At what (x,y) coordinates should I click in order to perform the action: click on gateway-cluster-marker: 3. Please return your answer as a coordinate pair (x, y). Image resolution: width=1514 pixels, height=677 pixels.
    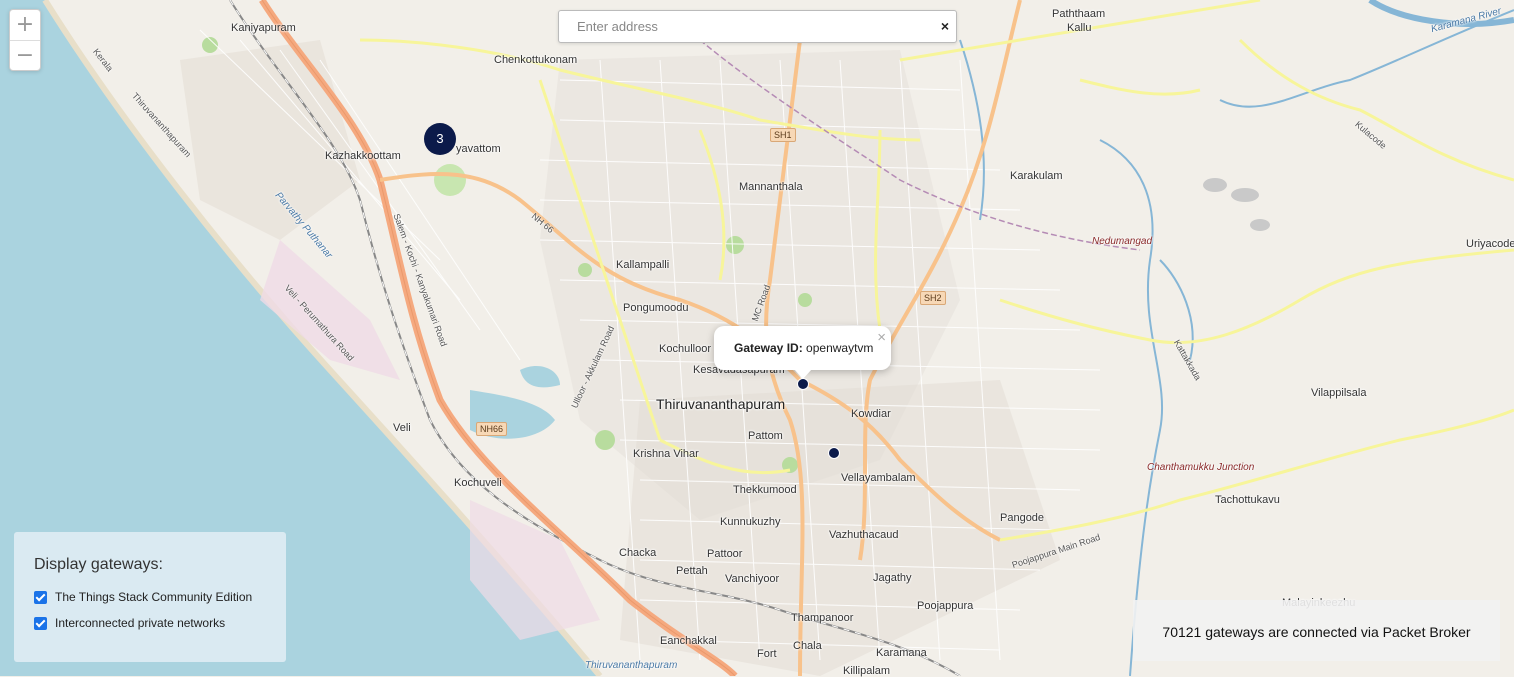
    Looking at the image, I should click on (440, 139).